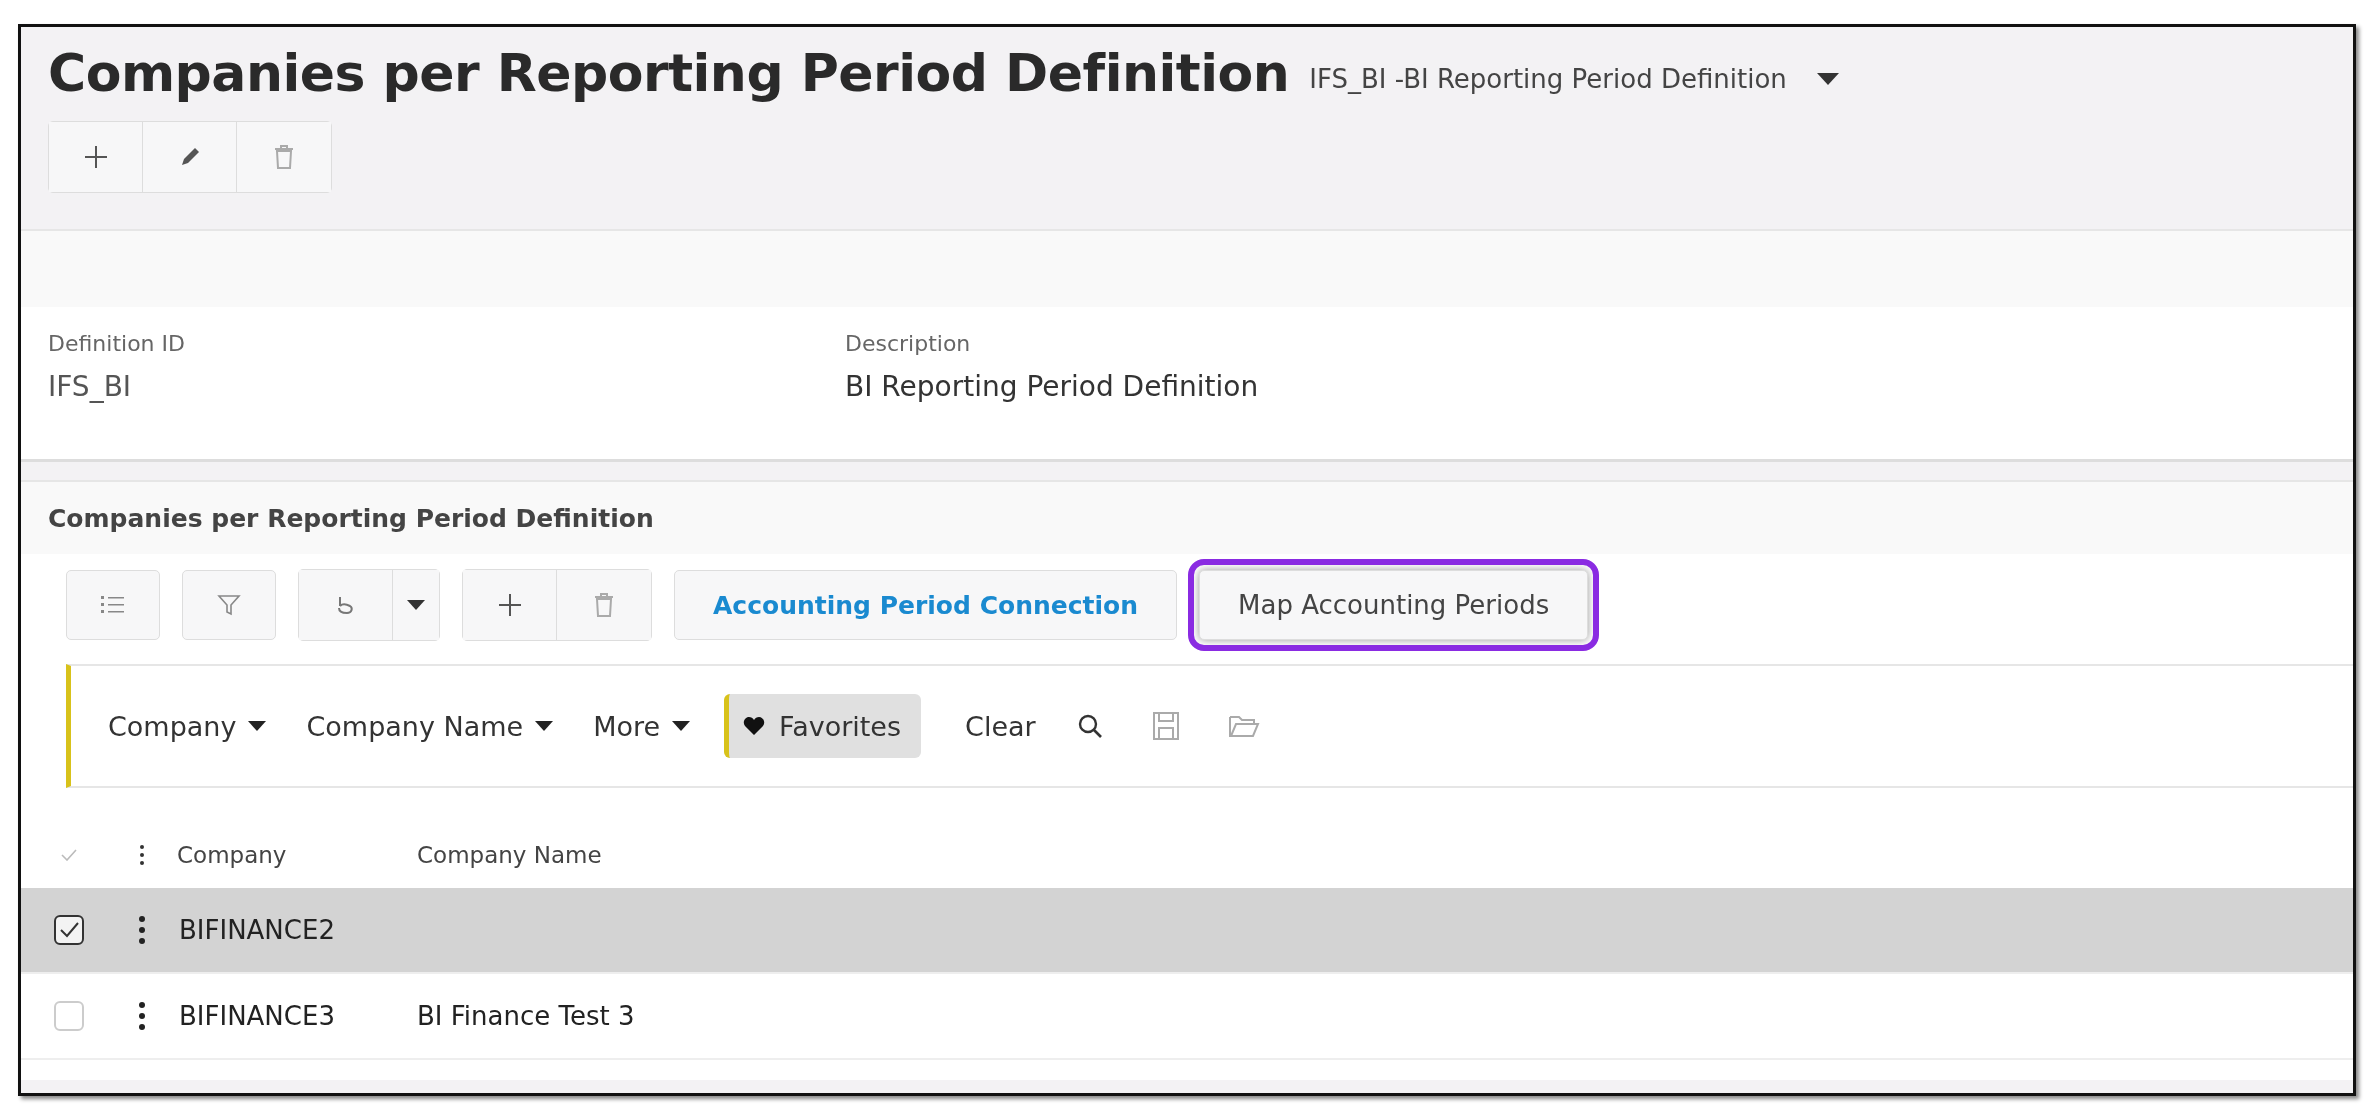 This screenshot has width=2368, height=1108. What do you see at coordinates (754, 726) in the screenshot?
I see `heart-icon` at bounding box center [754, 726].